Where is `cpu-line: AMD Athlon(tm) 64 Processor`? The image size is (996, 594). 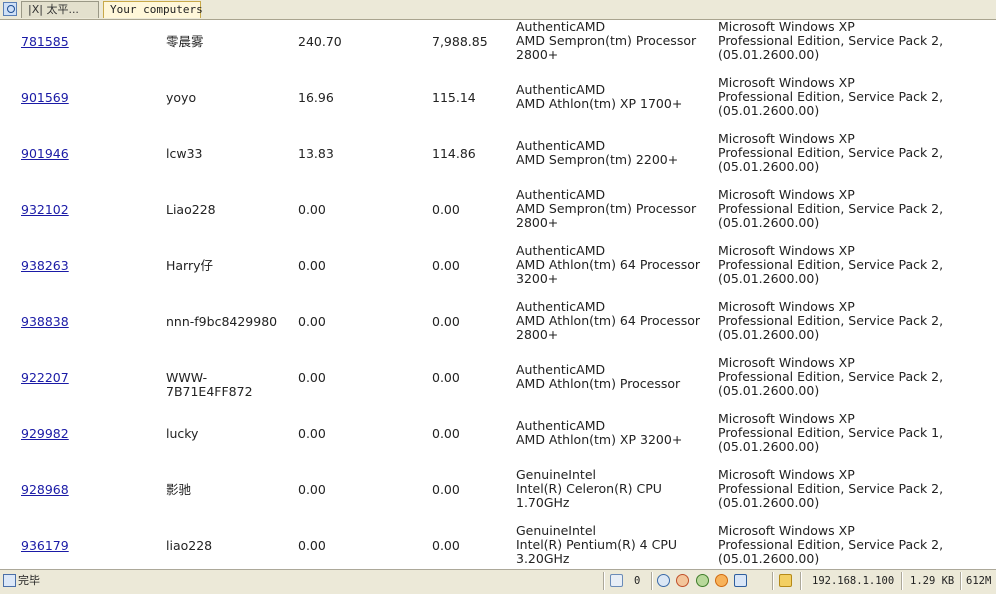
cpu-line: AMD Athlon(tm) 64 Processor is located at coordinates (608, 264).